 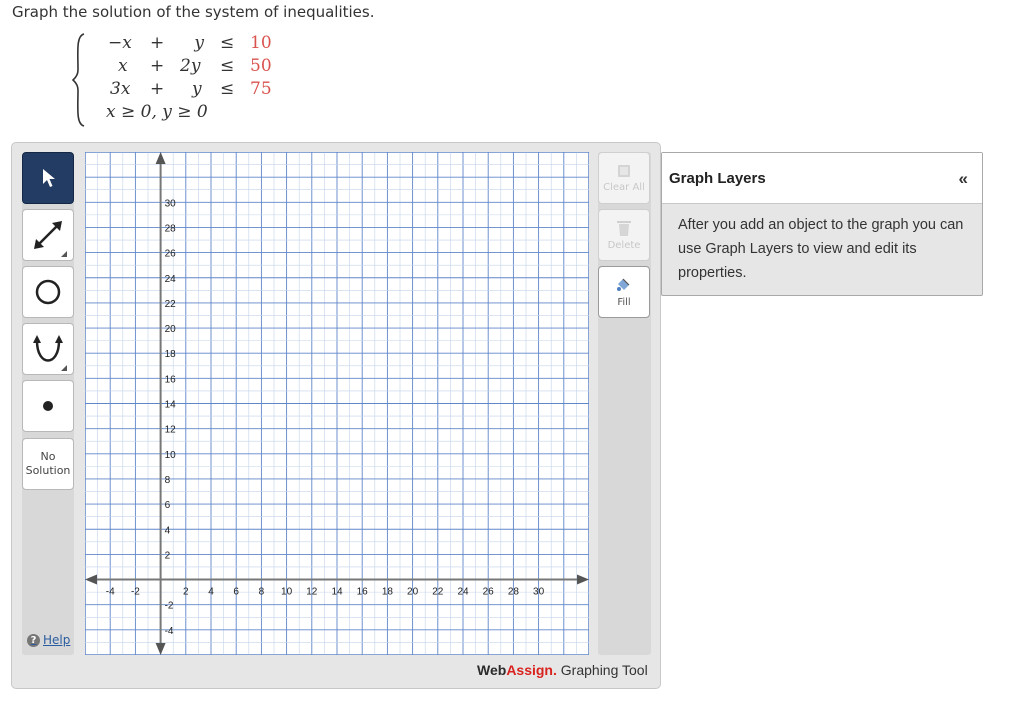 I want to click on pointer-tool-button, so click(x=48, y=178).